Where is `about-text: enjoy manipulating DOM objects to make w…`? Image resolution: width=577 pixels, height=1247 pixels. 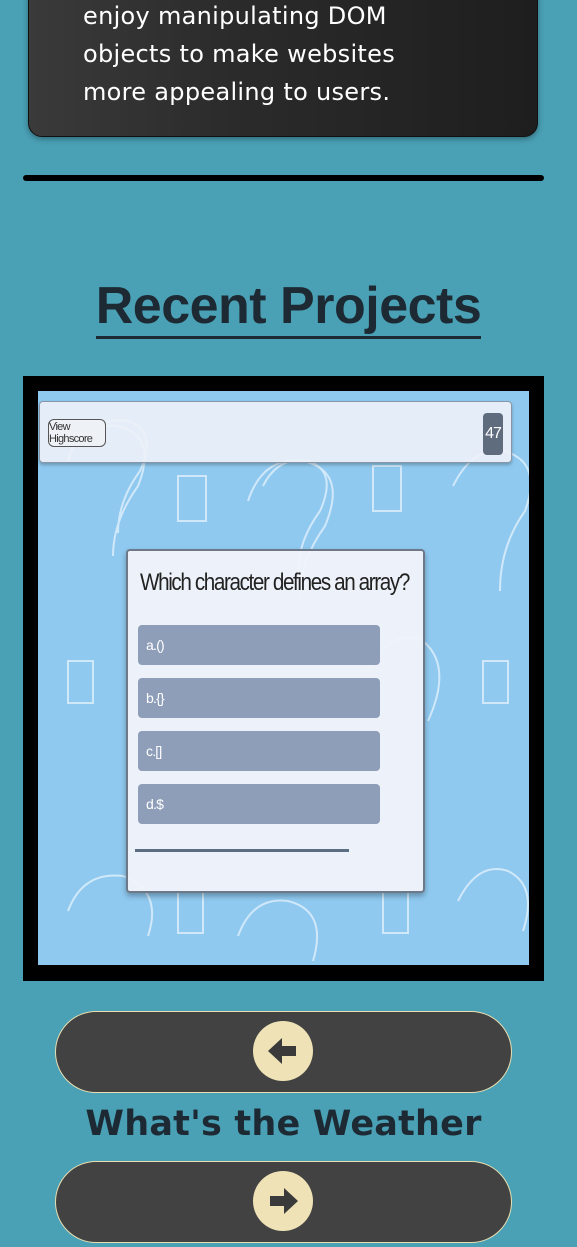
about-text: enjoy manipulating DOM objects to make w… is located at coordinates (293, 55).